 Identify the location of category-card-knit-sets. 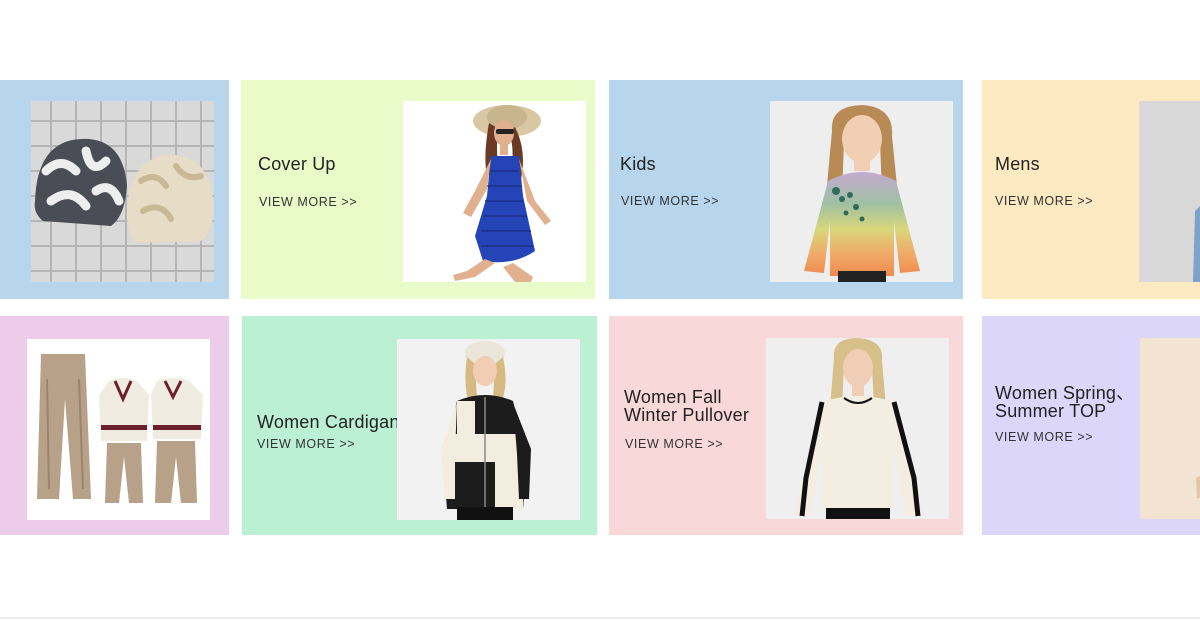
(114, 425).